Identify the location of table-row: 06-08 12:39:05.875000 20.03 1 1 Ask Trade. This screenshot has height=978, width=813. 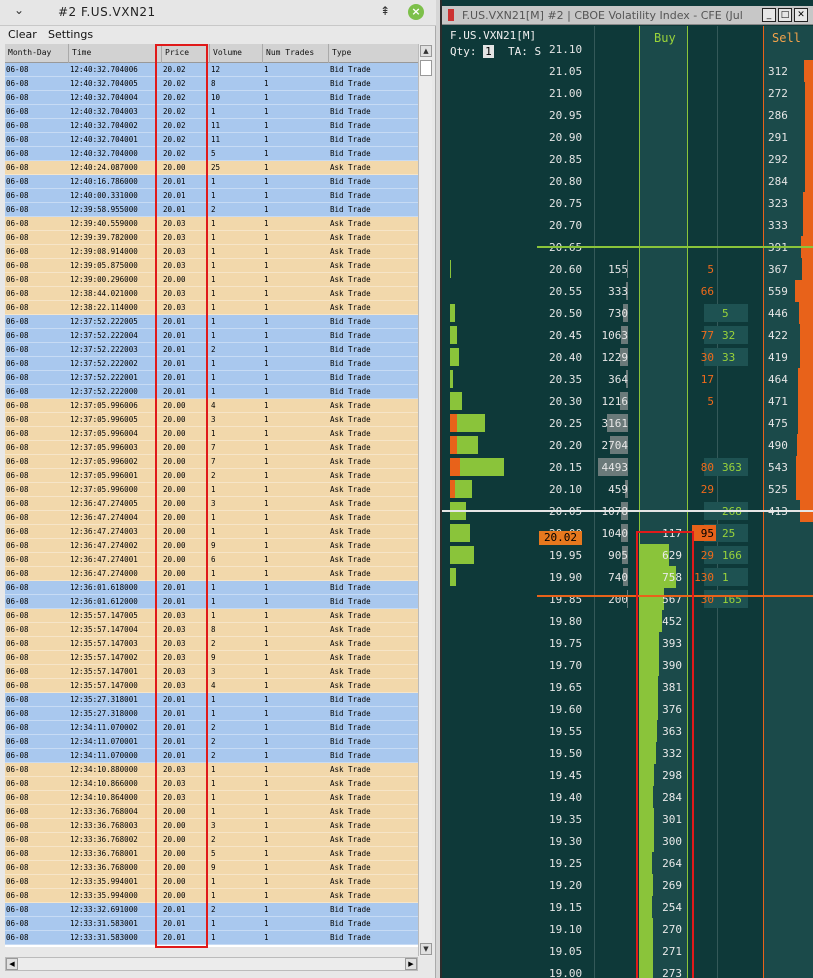
(211, 266).